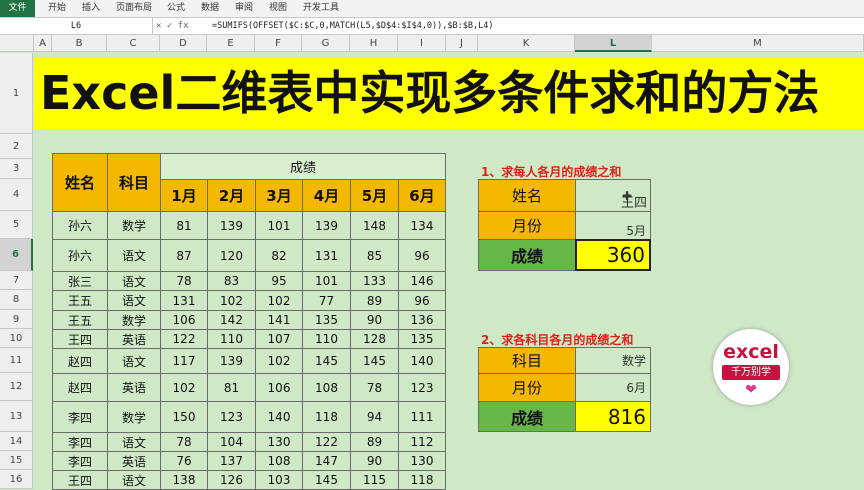 This screenshot has width=864, height=490. I want to click on row-header-4: 4, so click(16, 195).